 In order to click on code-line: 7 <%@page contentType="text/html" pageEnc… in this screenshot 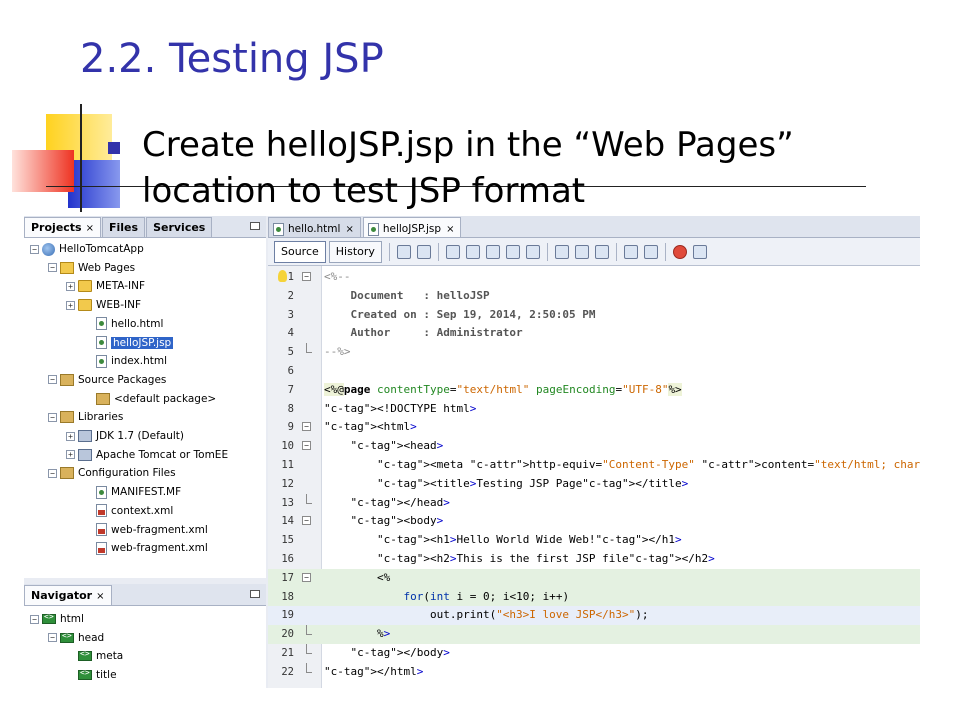, I will do `click(594, 390)`.